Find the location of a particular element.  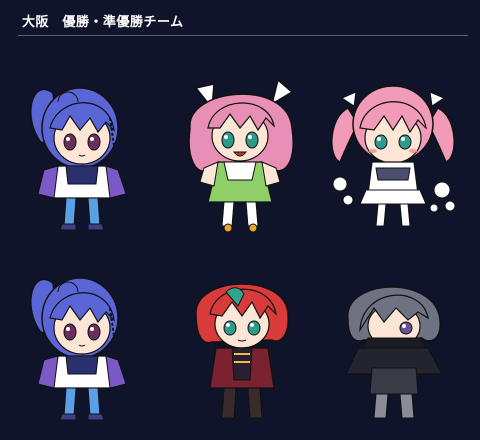

character-pink-wavy is located at coordinates (243, 148).